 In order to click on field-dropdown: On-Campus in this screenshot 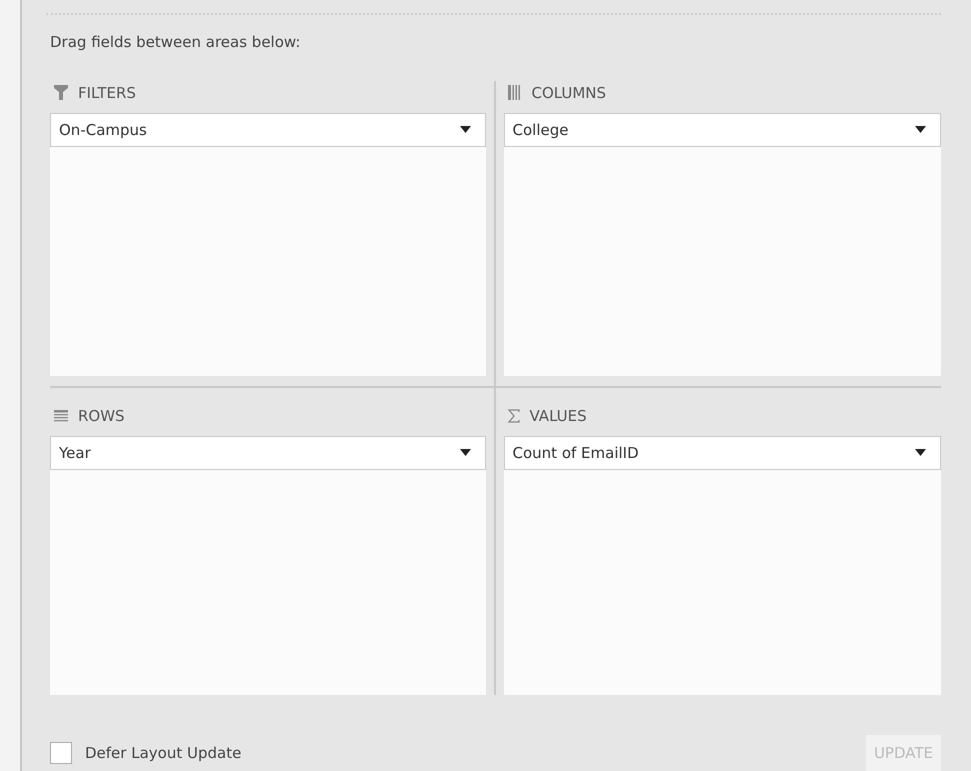, I will do `click(268, 129)`.